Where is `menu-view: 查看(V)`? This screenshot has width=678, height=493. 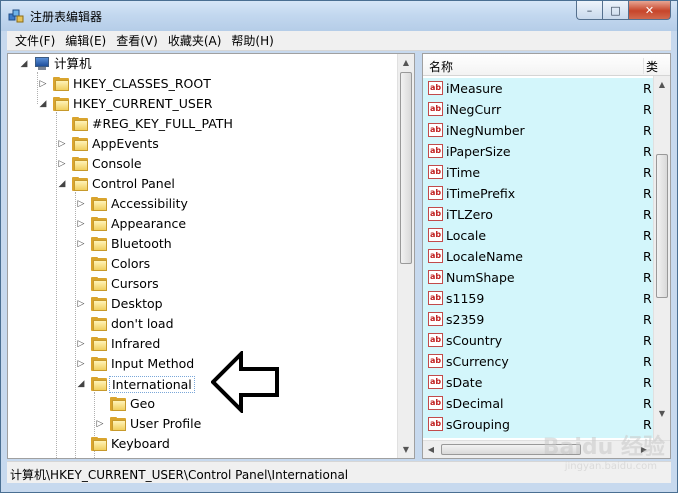
menu-view: 查看(V) is located at coordinates (137, 41).